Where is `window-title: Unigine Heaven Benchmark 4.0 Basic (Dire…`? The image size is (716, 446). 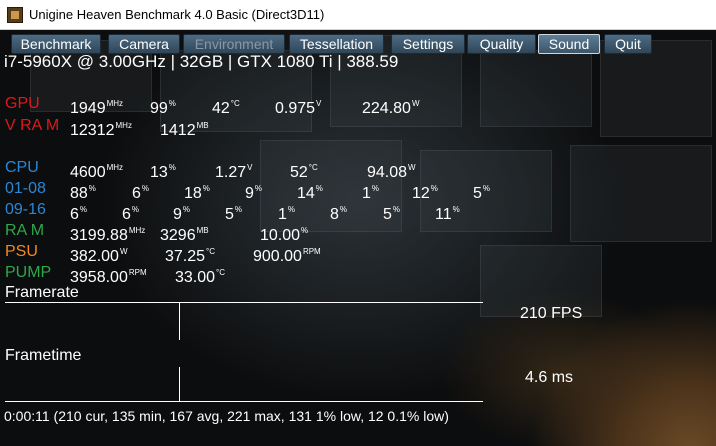 window-title: Unigine Heaven Benchmark 4.0 Basic (Dire… is located at coordinates (177, 14).